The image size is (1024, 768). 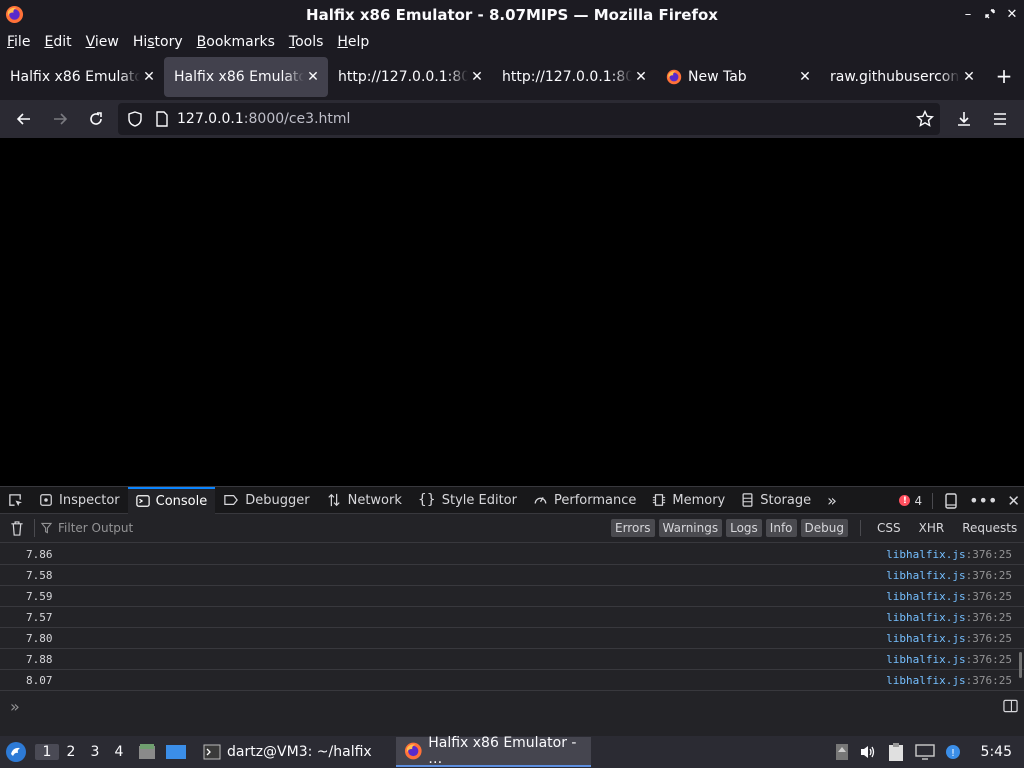 I want to click on filter-errors-button: Errors, so click(x=633, y=528).